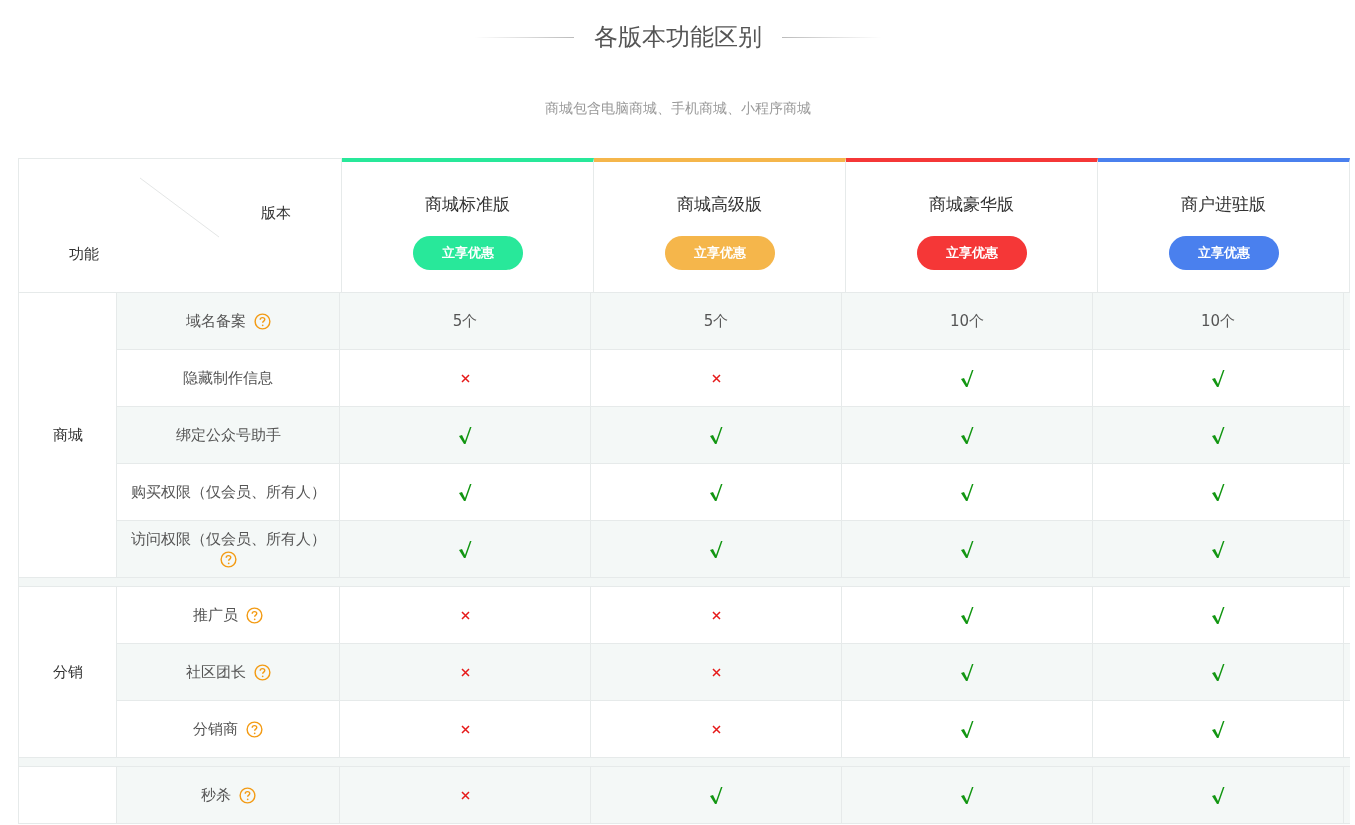  I want to click on feature-name: 访问权限（仅会员、所有人）, so click(228, 539).